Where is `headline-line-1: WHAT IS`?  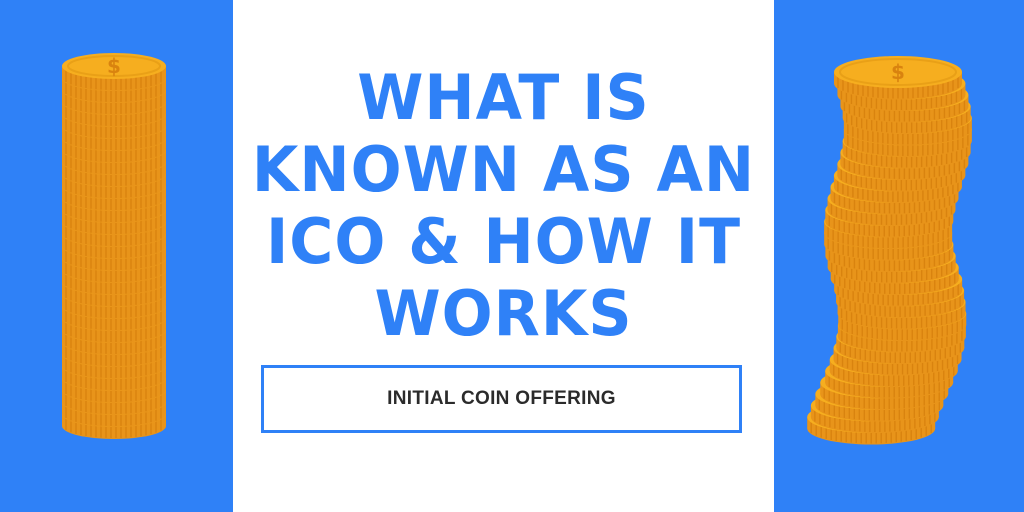
headline-line-1: WHAT IS is located at coordinates (503, 98).